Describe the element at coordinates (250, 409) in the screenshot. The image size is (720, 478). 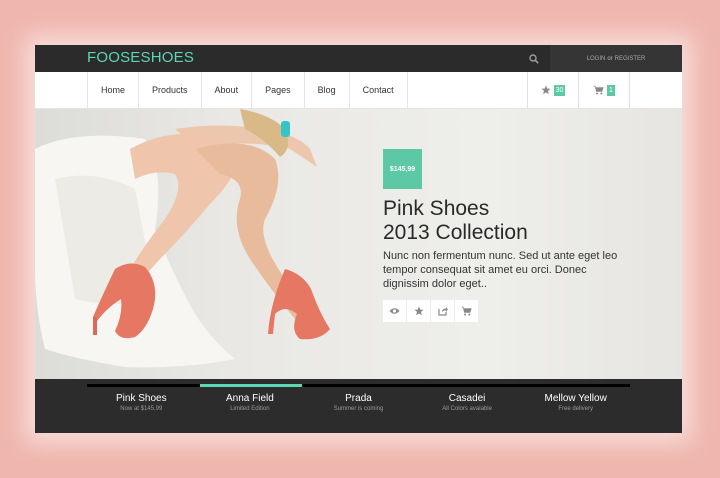
I see `slide-subtitle: Limited Edition` at that location.